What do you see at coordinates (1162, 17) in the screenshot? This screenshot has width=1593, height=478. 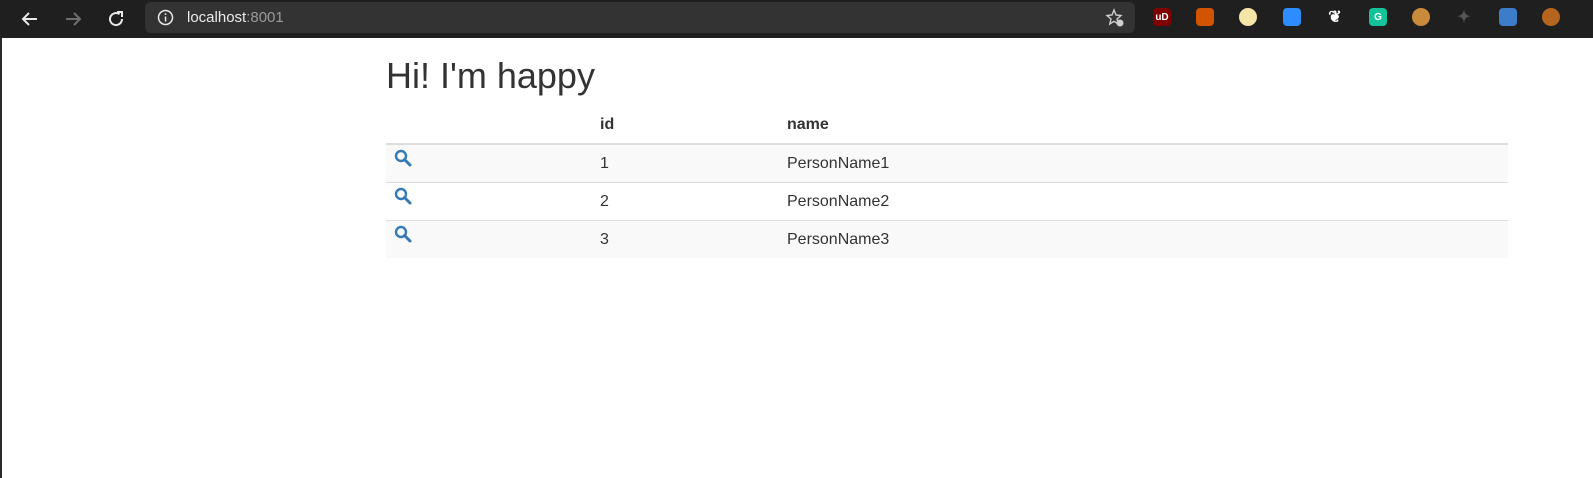 I see `ublock-icon: uD` at bounding box center [1162, 17].